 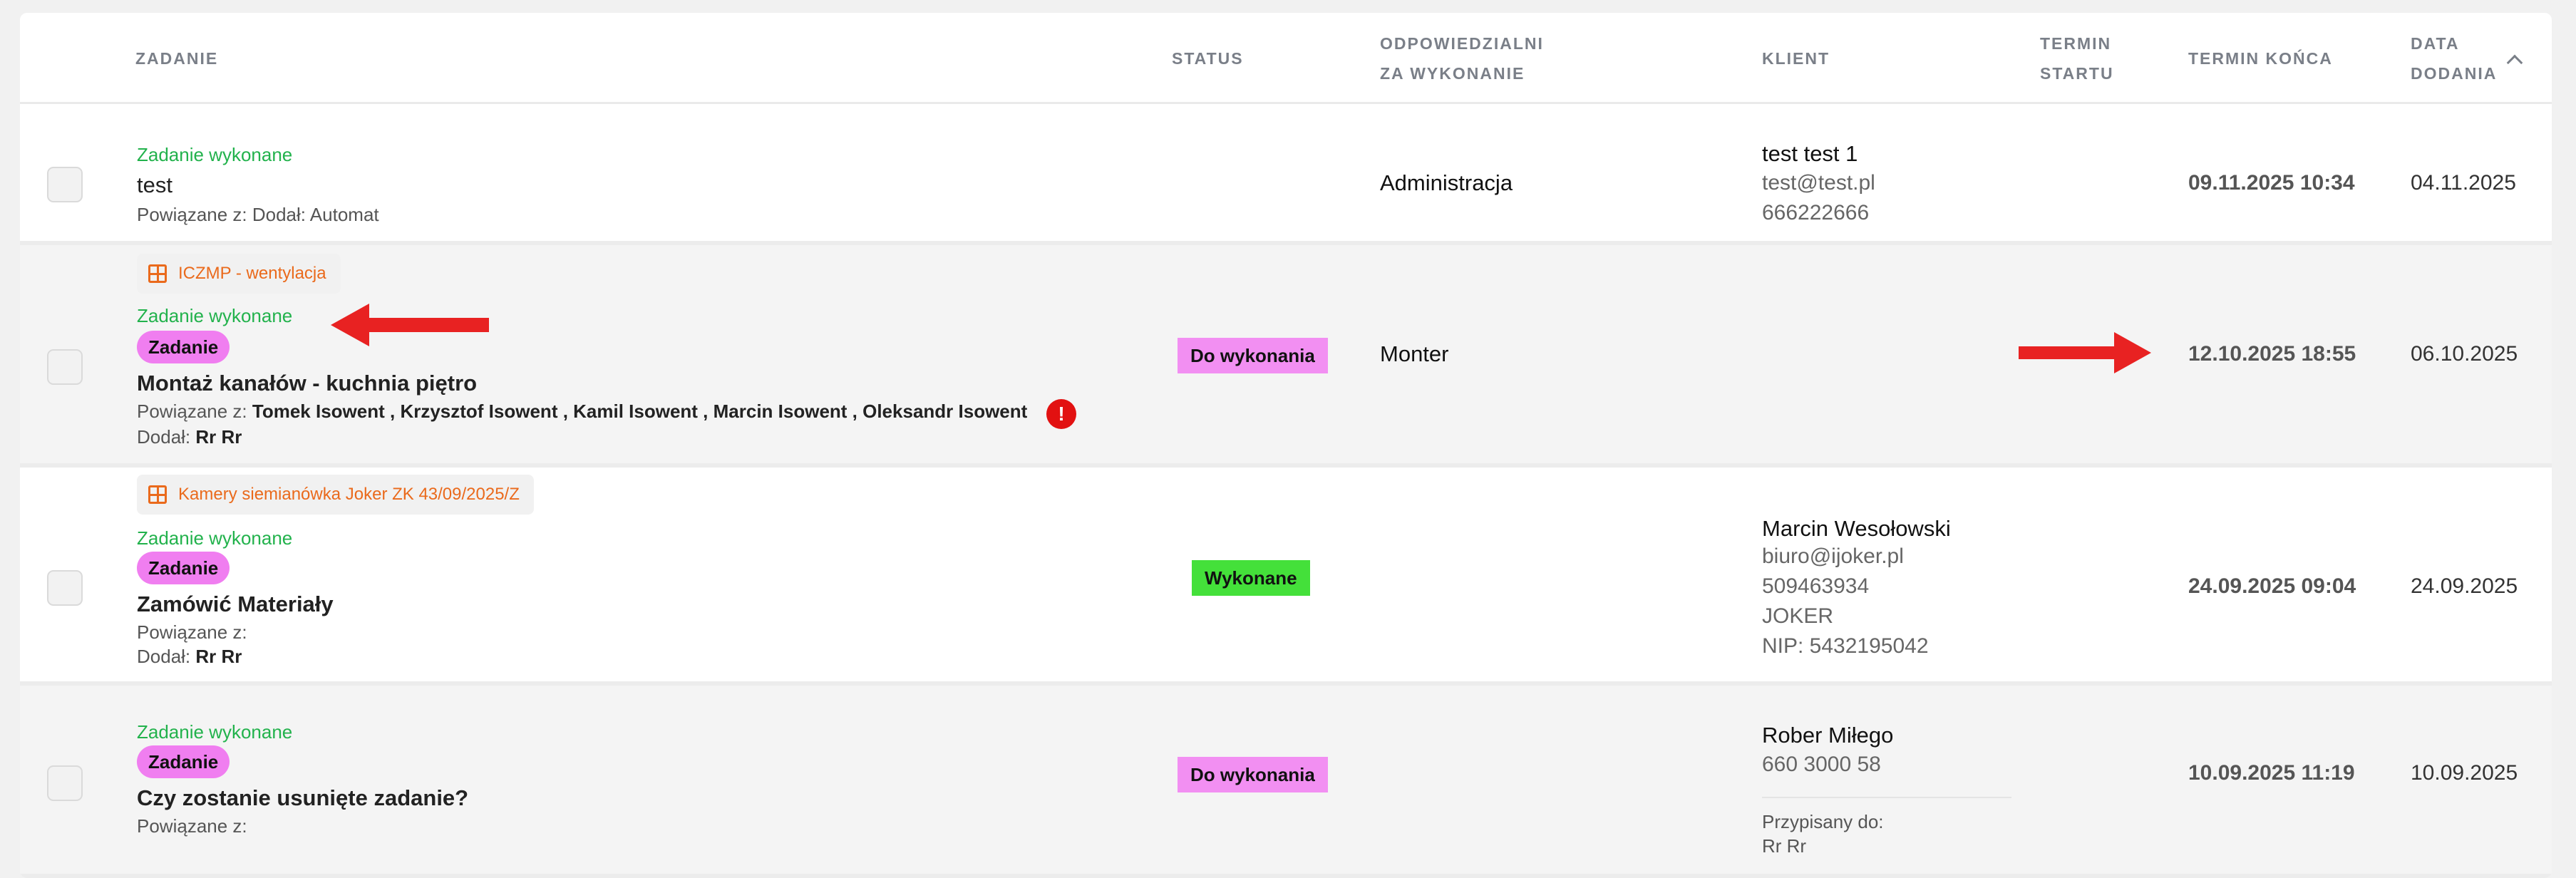 What do you see at coordinates (2454, 73) in the screenshot?
I see `header-added-line2: DODANIA` at bounding box center [2454, 73].